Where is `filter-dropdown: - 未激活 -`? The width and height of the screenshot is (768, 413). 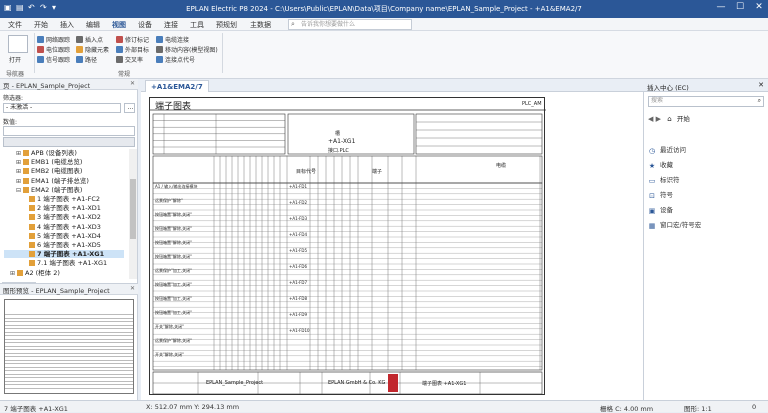
filter-dropdown: - 未激活 - is located at coordinates (62, 108).